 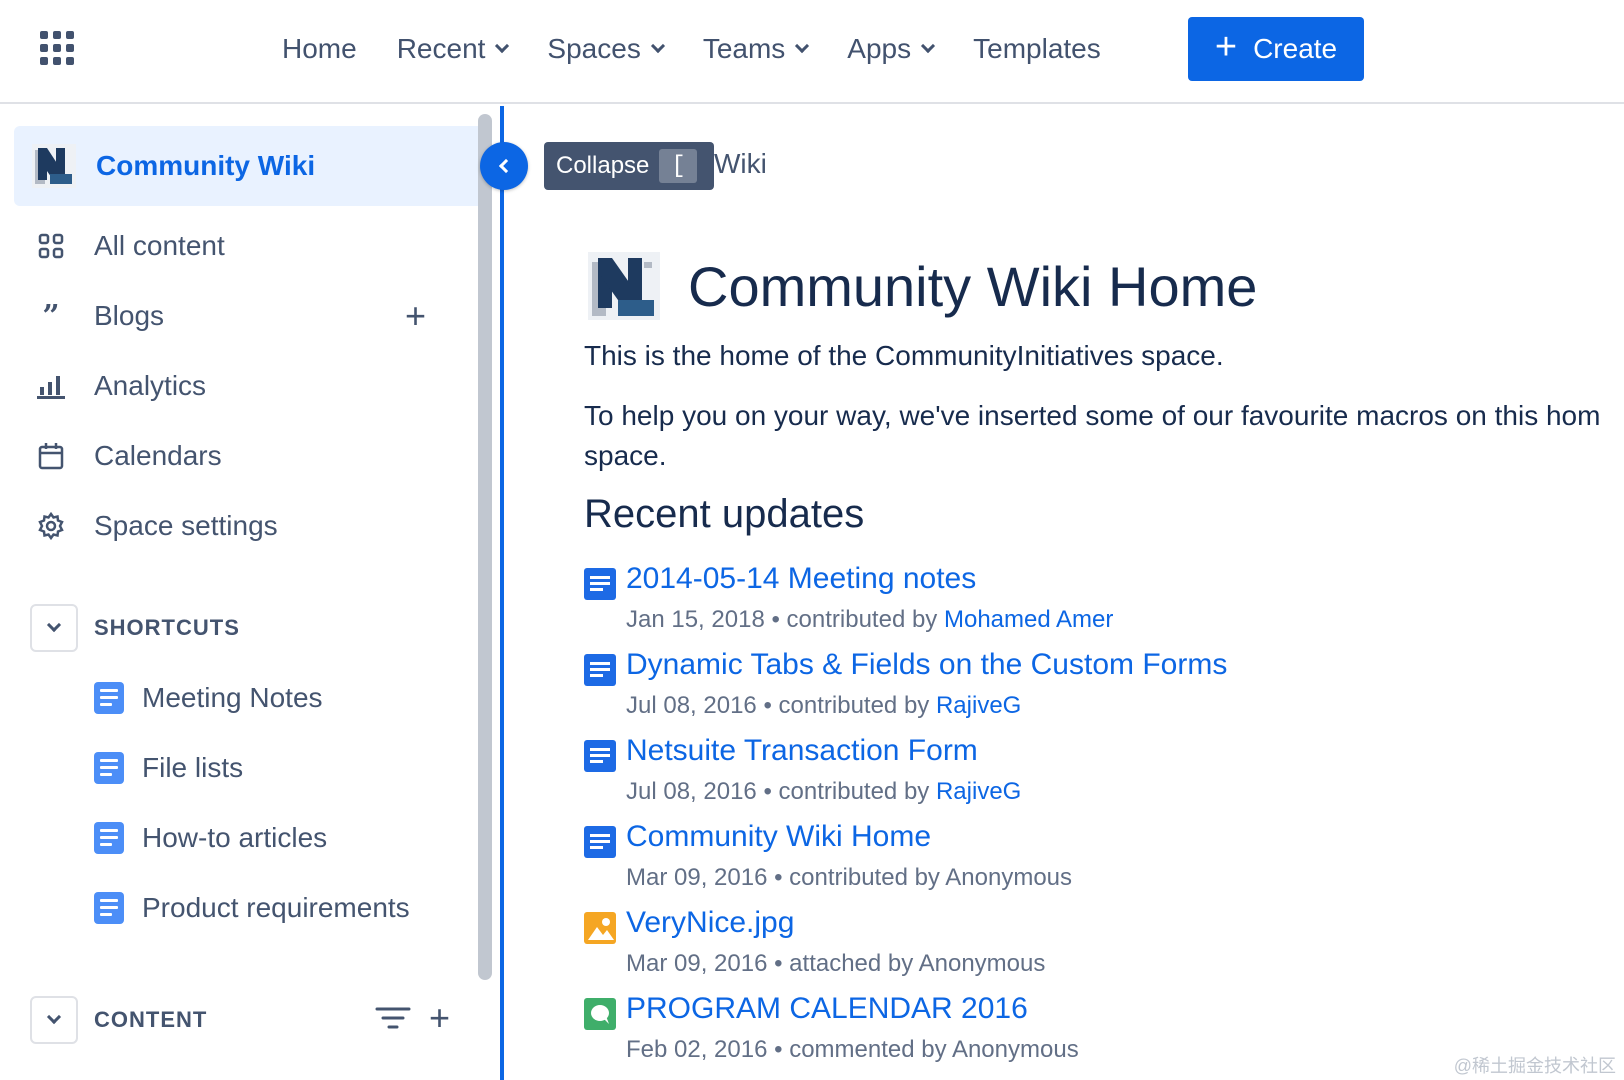 What do you see at coordinates (241, 316) in the screenshot?
I see `sidebar-item-blogs: ” Blogs +` at bounding box center [241, 316].